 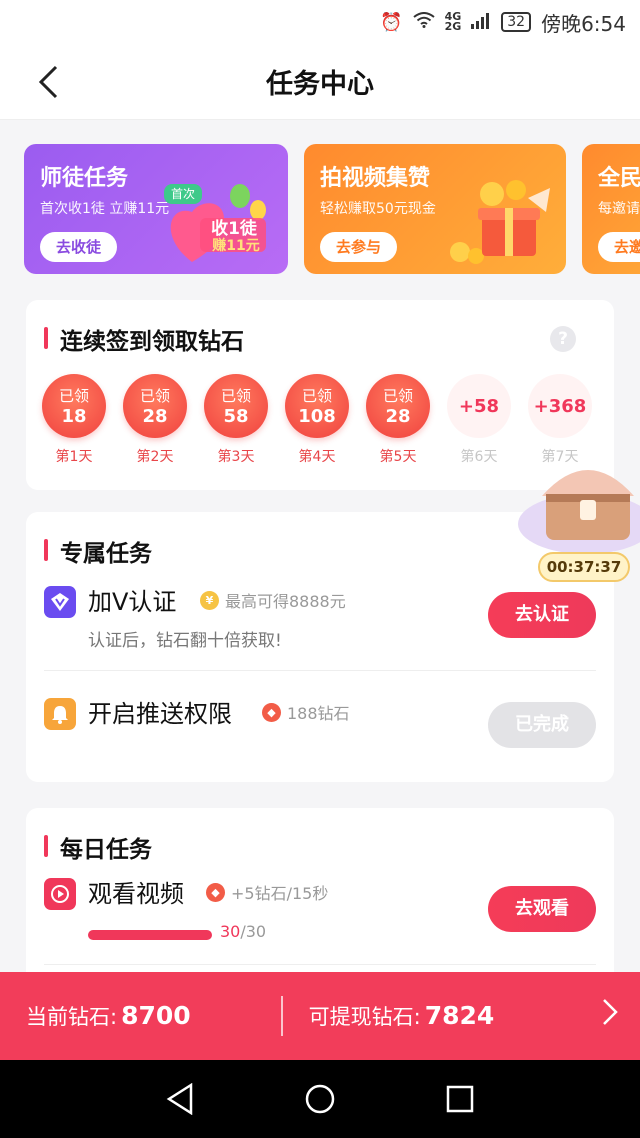 What do you see at coordinates (160, 714) in the screenshot?
I see `task-name: 开启推送权限` at bounding box center [160, 714].